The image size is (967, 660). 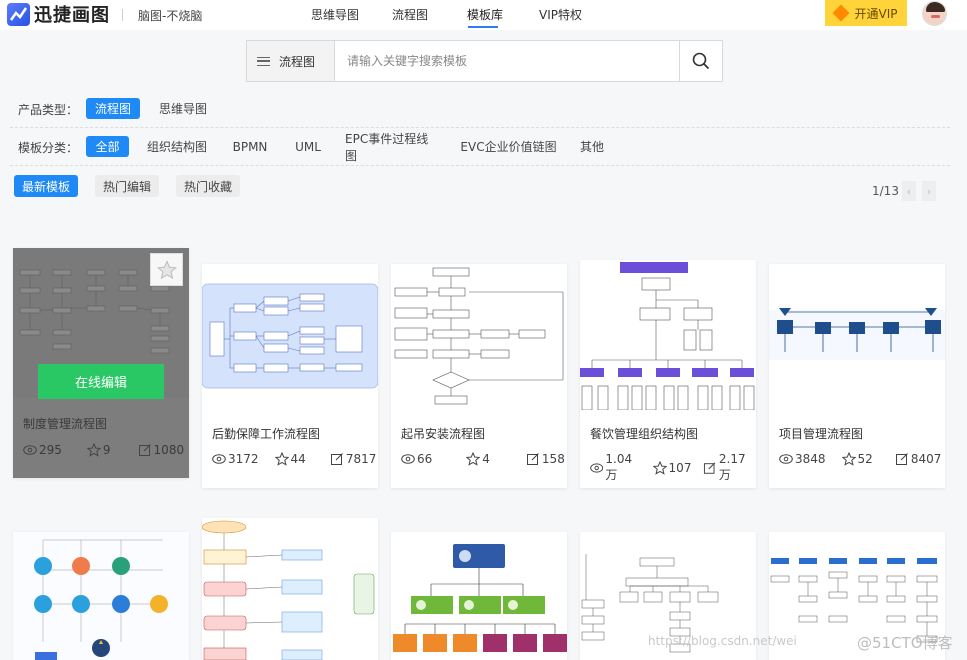 I want to click on template-card: 后勤保障工作流程图 3172 44 7817, so click(x=290, y=376).